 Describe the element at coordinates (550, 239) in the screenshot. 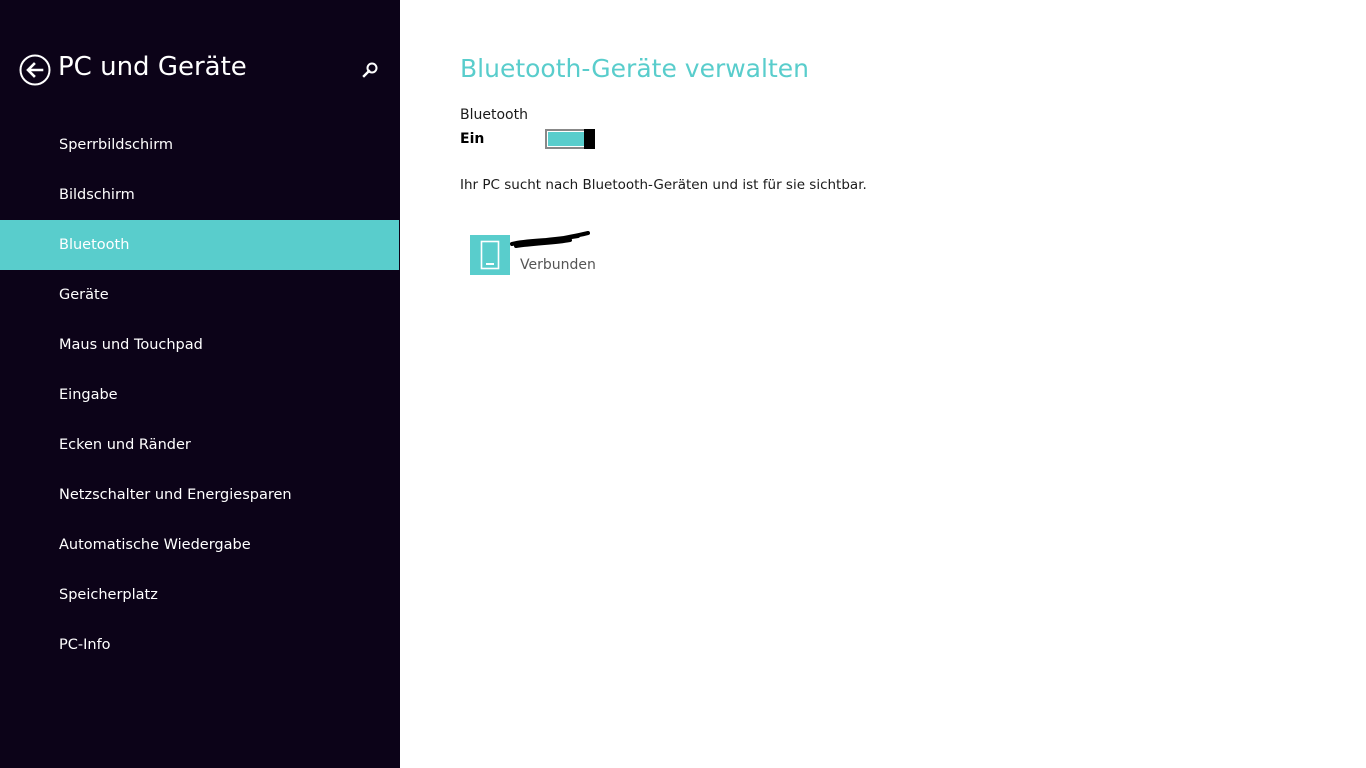

I see `redaction-scribble` at that location.